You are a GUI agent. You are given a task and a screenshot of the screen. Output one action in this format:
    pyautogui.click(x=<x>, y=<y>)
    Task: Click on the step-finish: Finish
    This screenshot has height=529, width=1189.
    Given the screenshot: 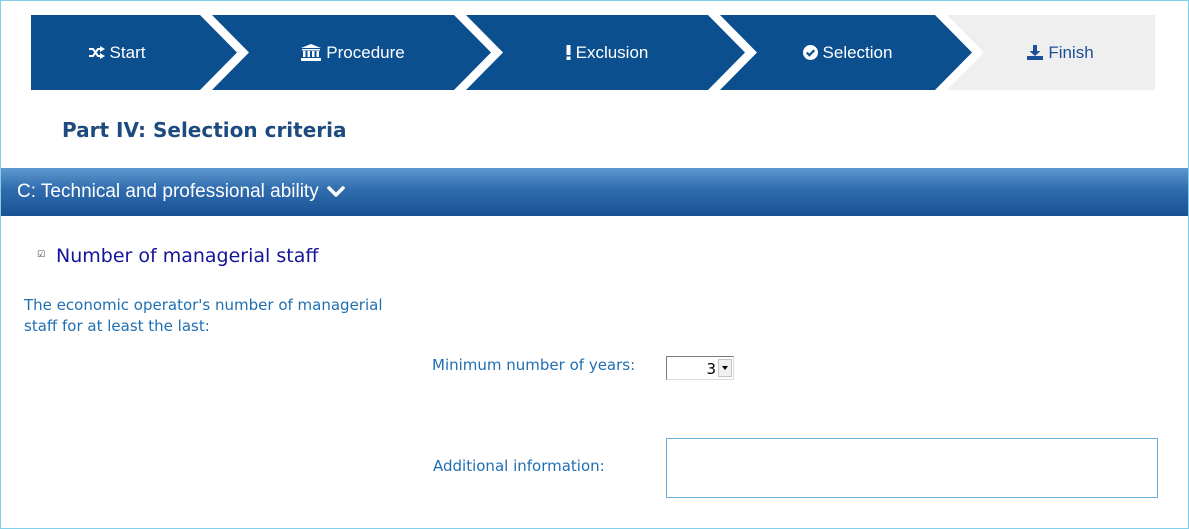 What is the action you would take?
    pyautogui.click(x=1060, y=52)
    